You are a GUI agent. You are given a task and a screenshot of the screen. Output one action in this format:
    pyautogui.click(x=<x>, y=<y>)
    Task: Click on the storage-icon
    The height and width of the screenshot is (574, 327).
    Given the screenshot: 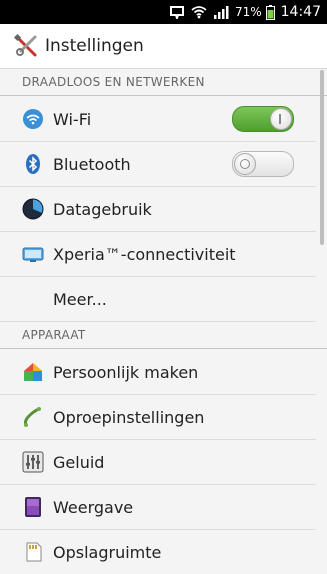 What is the action you would take?
    pyautogui.click(x=33, y=552)
    